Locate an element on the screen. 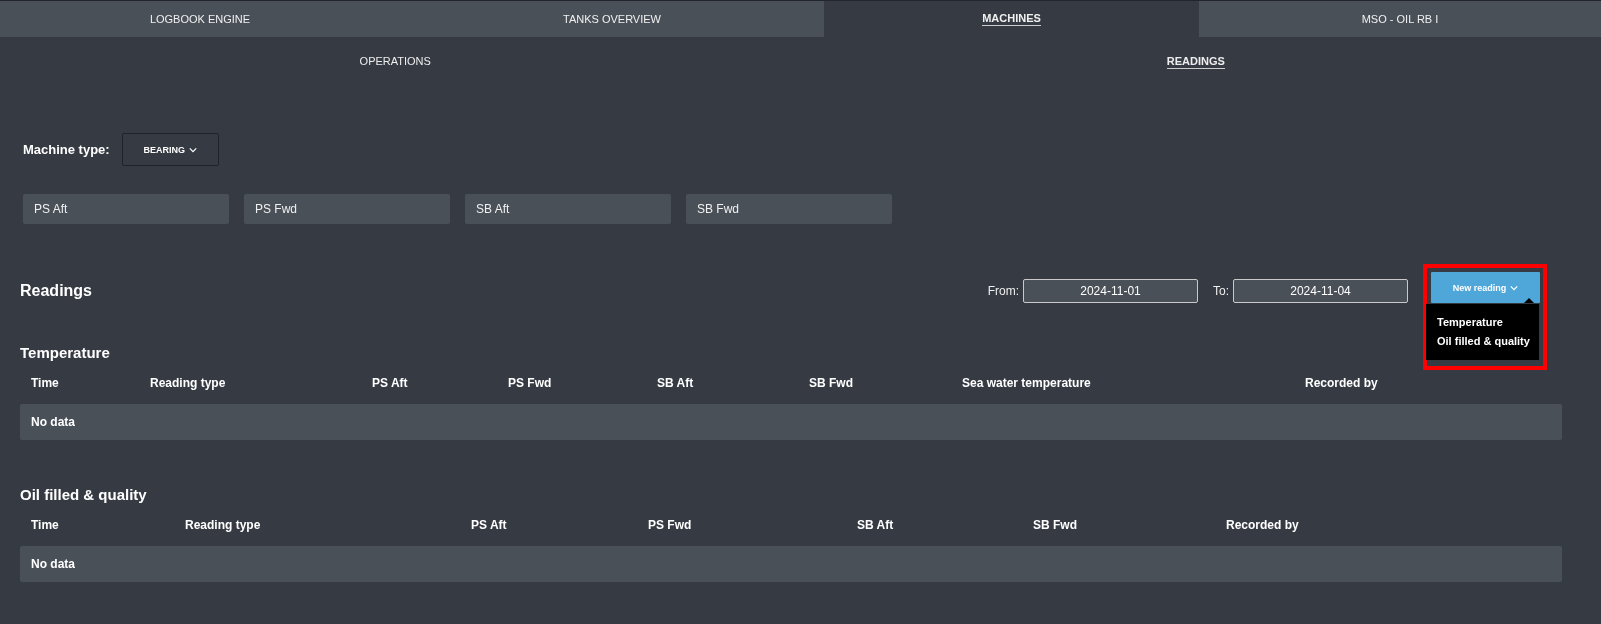 This screenshot has height=624, width=1601. menu-item: Temperature is located at coordinates (1488, 322).